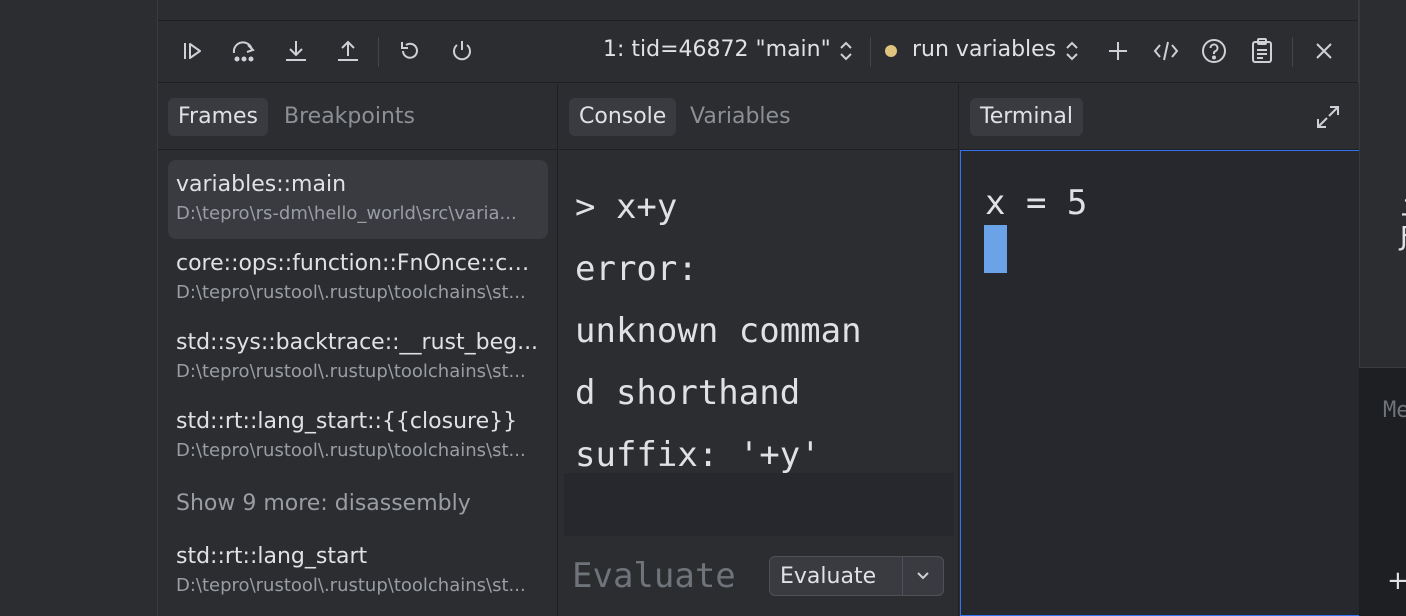 The image size is (1406, 616). Describe the element at coordinates (654, 576) in the screenshot. I see `evaluate-input: Evaluate` at that location.